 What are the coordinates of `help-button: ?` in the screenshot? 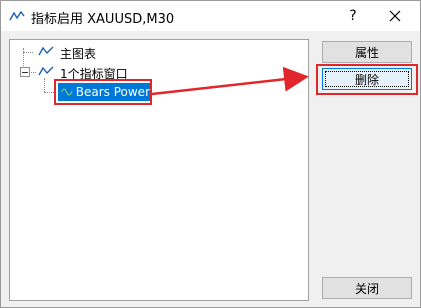 It's located at (353, 16).